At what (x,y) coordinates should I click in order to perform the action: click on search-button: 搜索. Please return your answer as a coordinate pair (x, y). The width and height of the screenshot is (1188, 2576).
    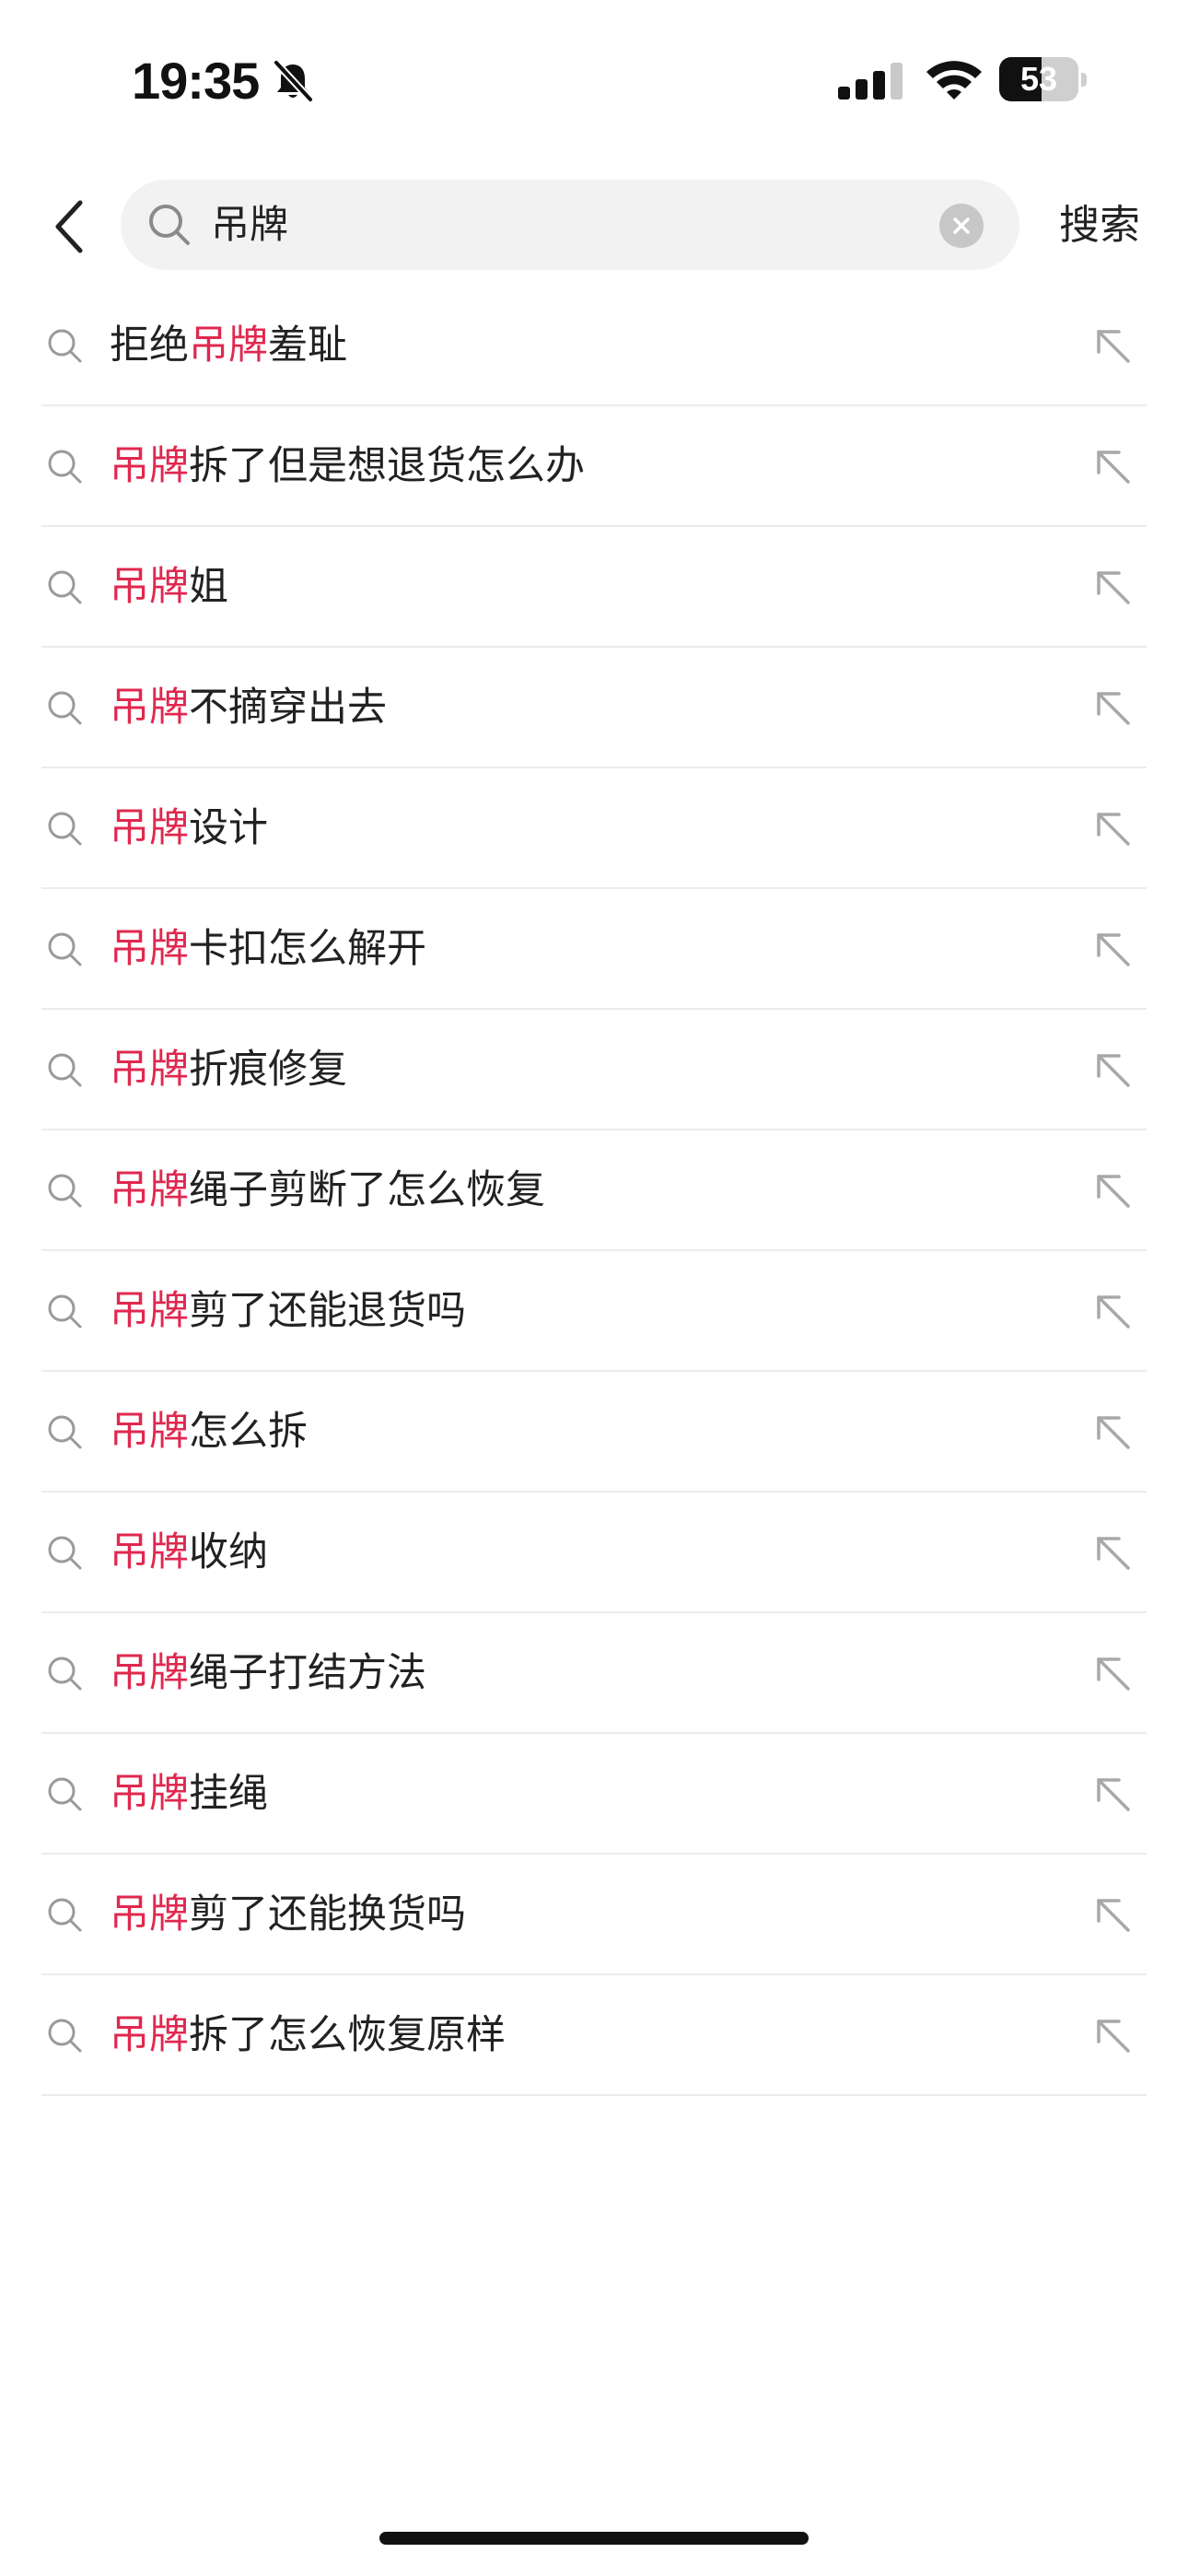
    Looking at the image, I should click on (1099, 225).